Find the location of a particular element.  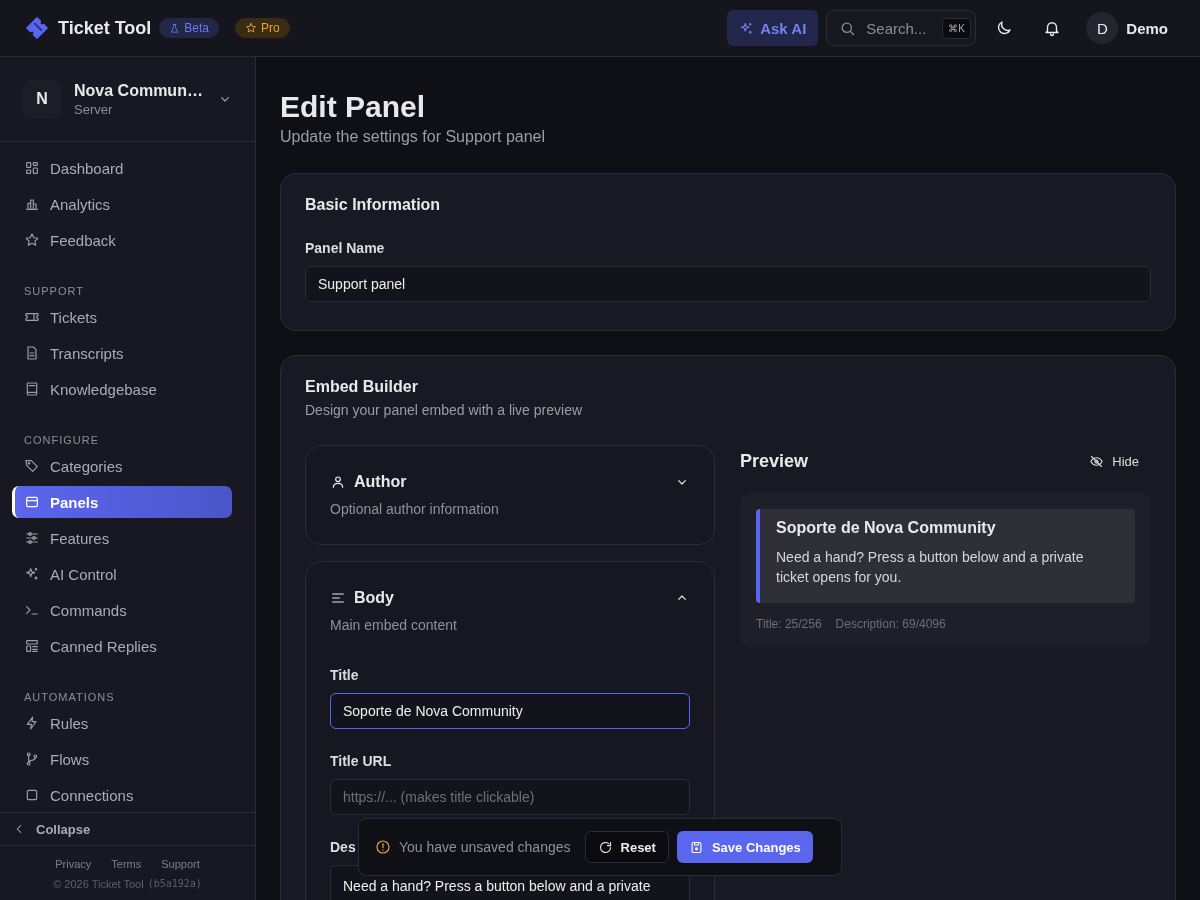

sidebar-item: Tickets is located at coordinates (122, 317).